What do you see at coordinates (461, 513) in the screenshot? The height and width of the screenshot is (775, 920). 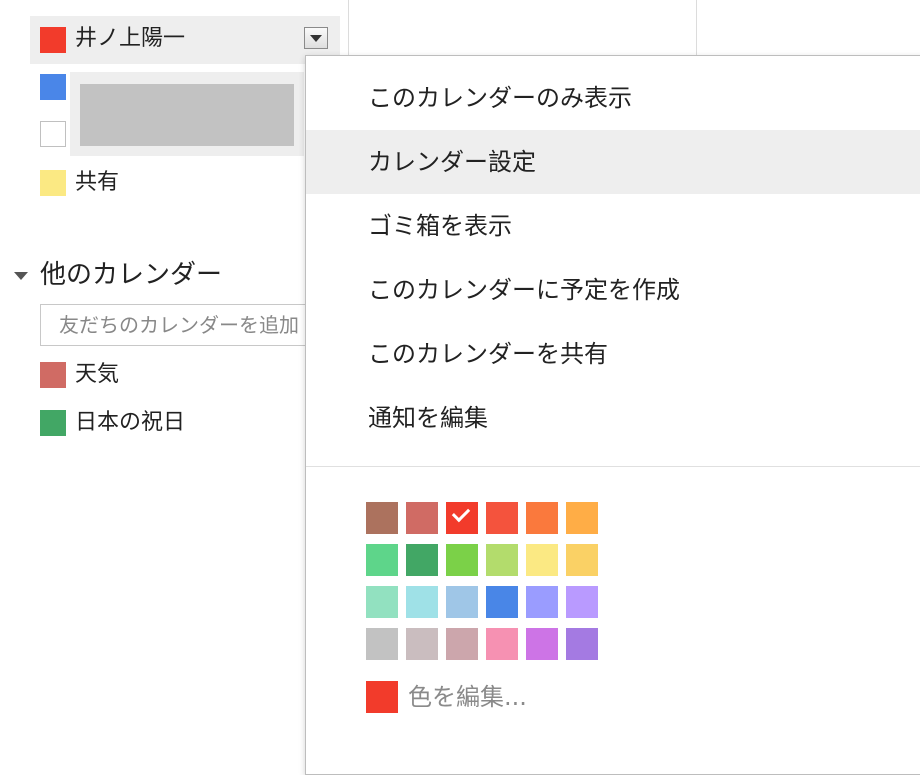 I see `check-icon` at bounding box center [461, 513].